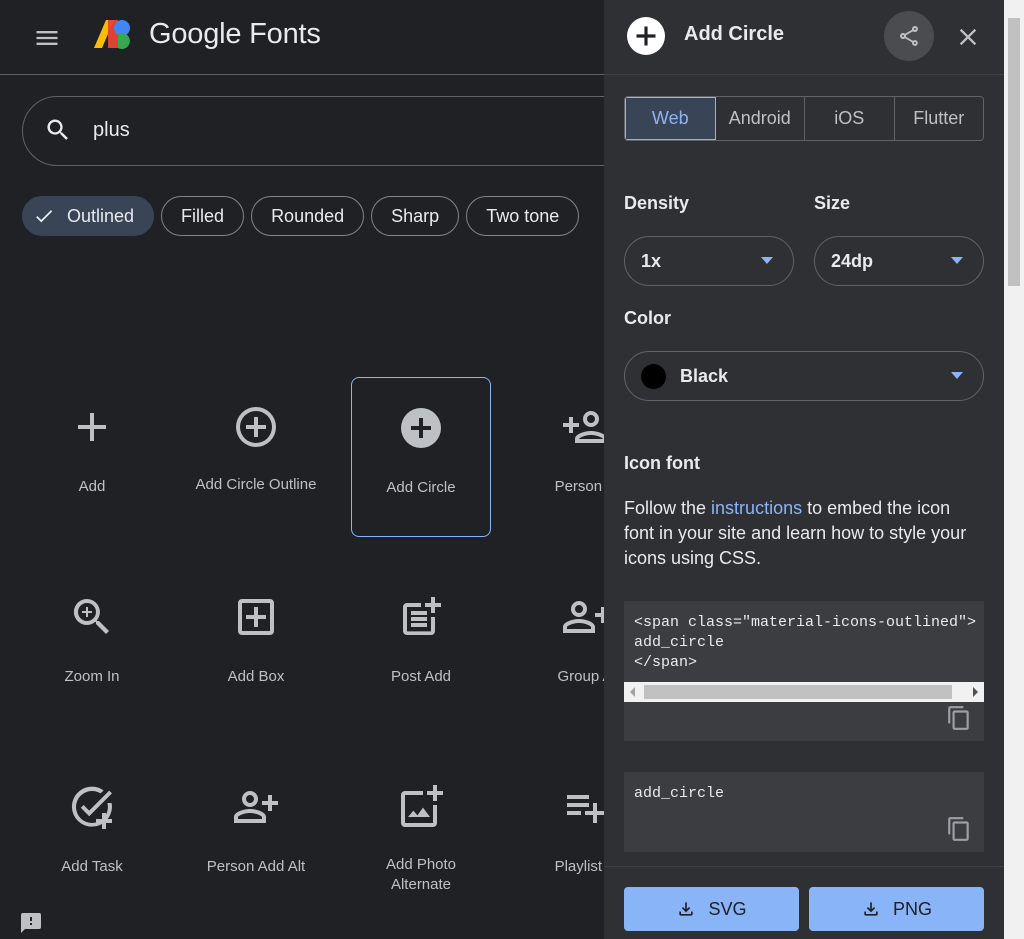 The width and height of the screenshot is (1024, 939). What do you see at coordinates (421, 457) in the screenshot?
I see `icon-tile-add-circle: Add Circle` at bounding box center [421, 457].